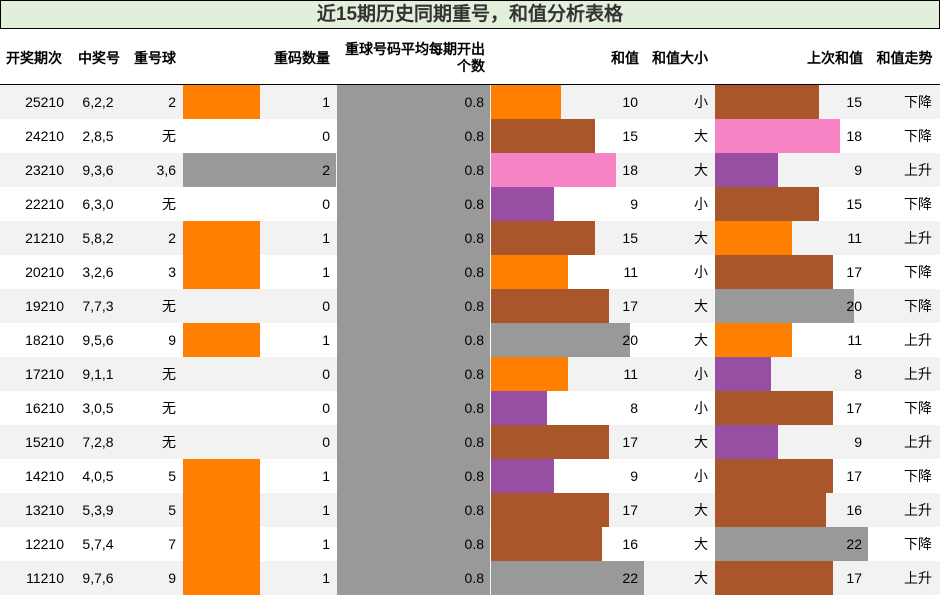 The height and width of the screenshot is (596, 940). What do you see at coordinates (44, 544) in the screenshot?
I see `period-cell: 12210` at bounding box center [44, 544].